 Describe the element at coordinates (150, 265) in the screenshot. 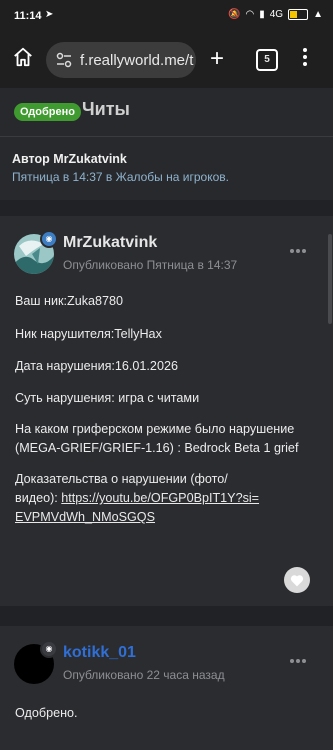

I see `post-date: Опубликовано Пятница в 14:37` at that location.